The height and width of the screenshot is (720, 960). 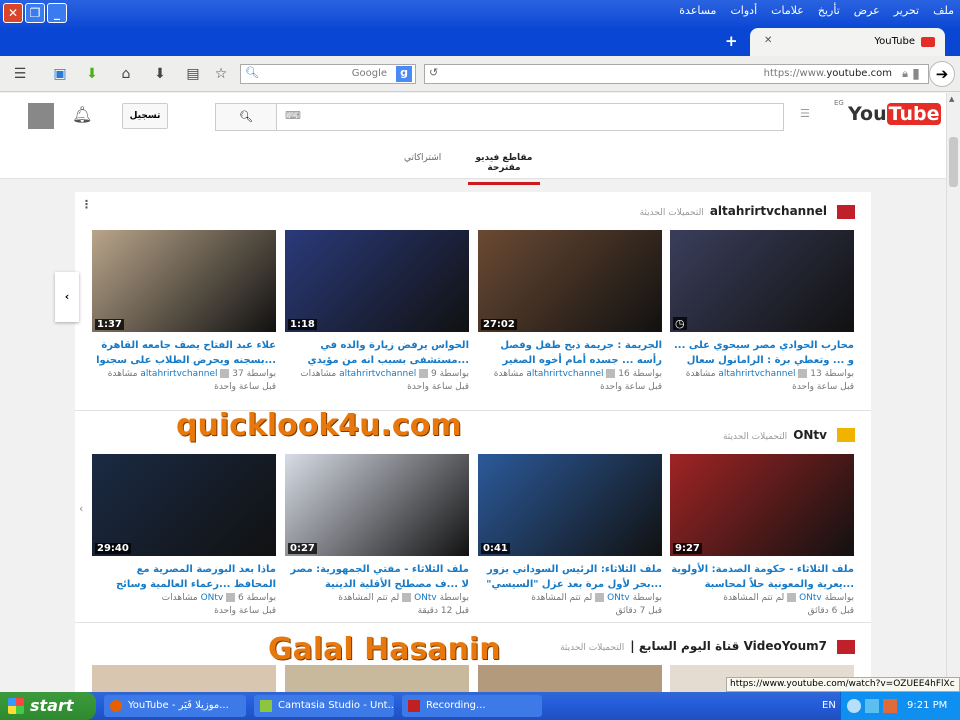 I want to click on menu-view: عرض, so click(x=867, y=10).